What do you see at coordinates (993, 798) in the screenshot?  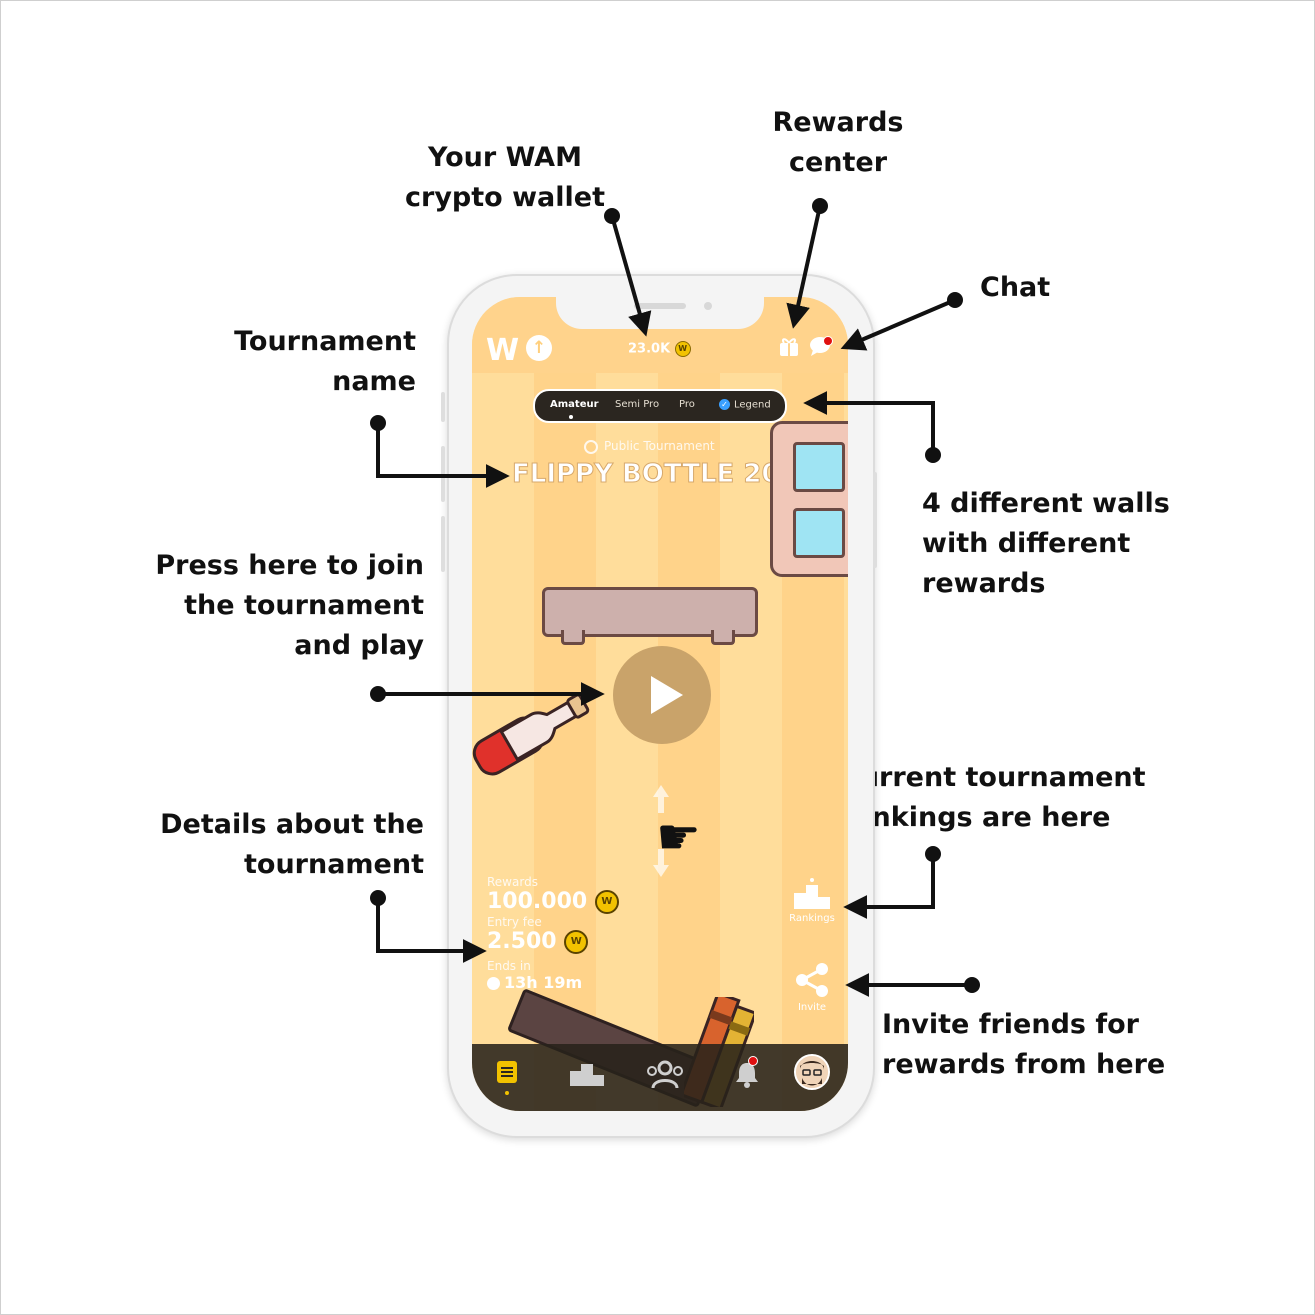 I see `annotation-rankings: Current tournament rankings are here` at bounding box center [993, 798].